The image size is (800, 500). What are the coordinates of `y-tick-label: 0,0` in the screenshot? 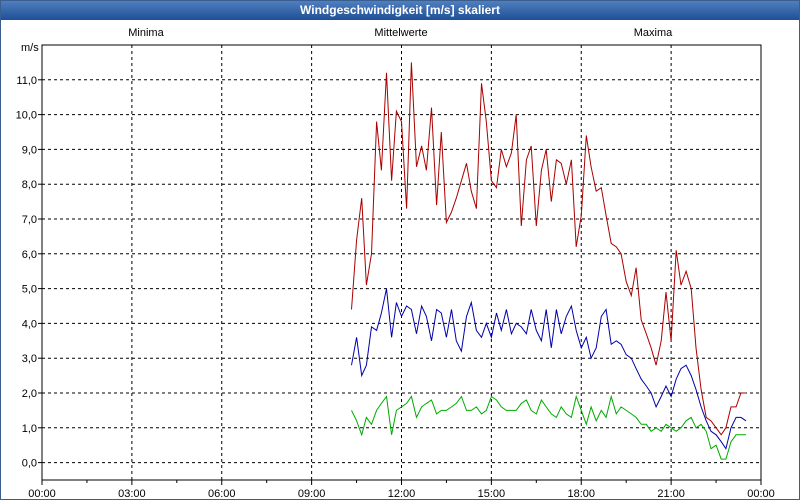 It's located at (29, 464).